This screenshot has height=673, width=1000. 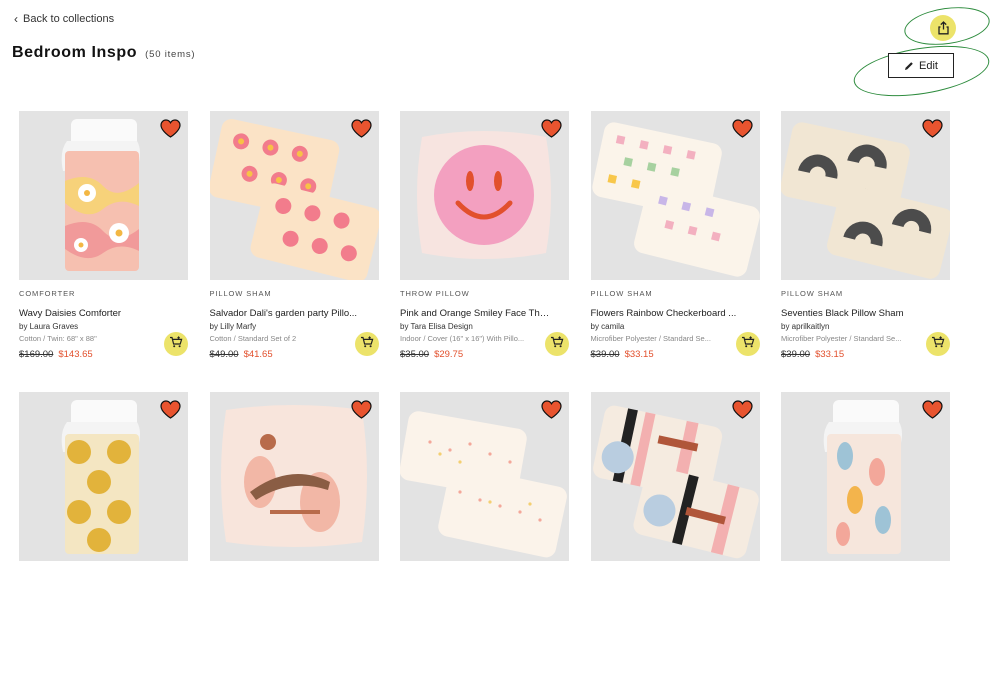 I want to click on product-artist: by camila, so click(x=675, y=326).